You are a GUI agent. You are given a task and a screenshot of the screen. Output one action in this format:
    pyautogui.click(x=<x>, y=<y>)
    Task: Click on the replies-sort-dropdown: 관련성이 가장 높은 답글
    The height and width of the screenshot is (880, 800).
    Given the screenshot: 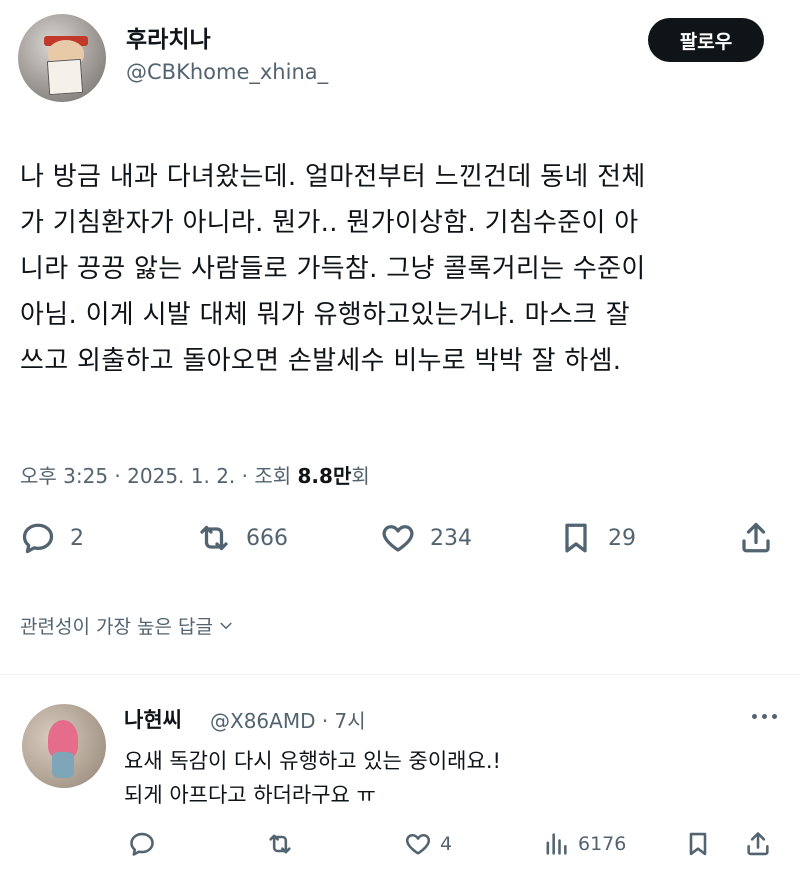 What is the action you would take?
    pyautogui.click(x=127, y=625)
    